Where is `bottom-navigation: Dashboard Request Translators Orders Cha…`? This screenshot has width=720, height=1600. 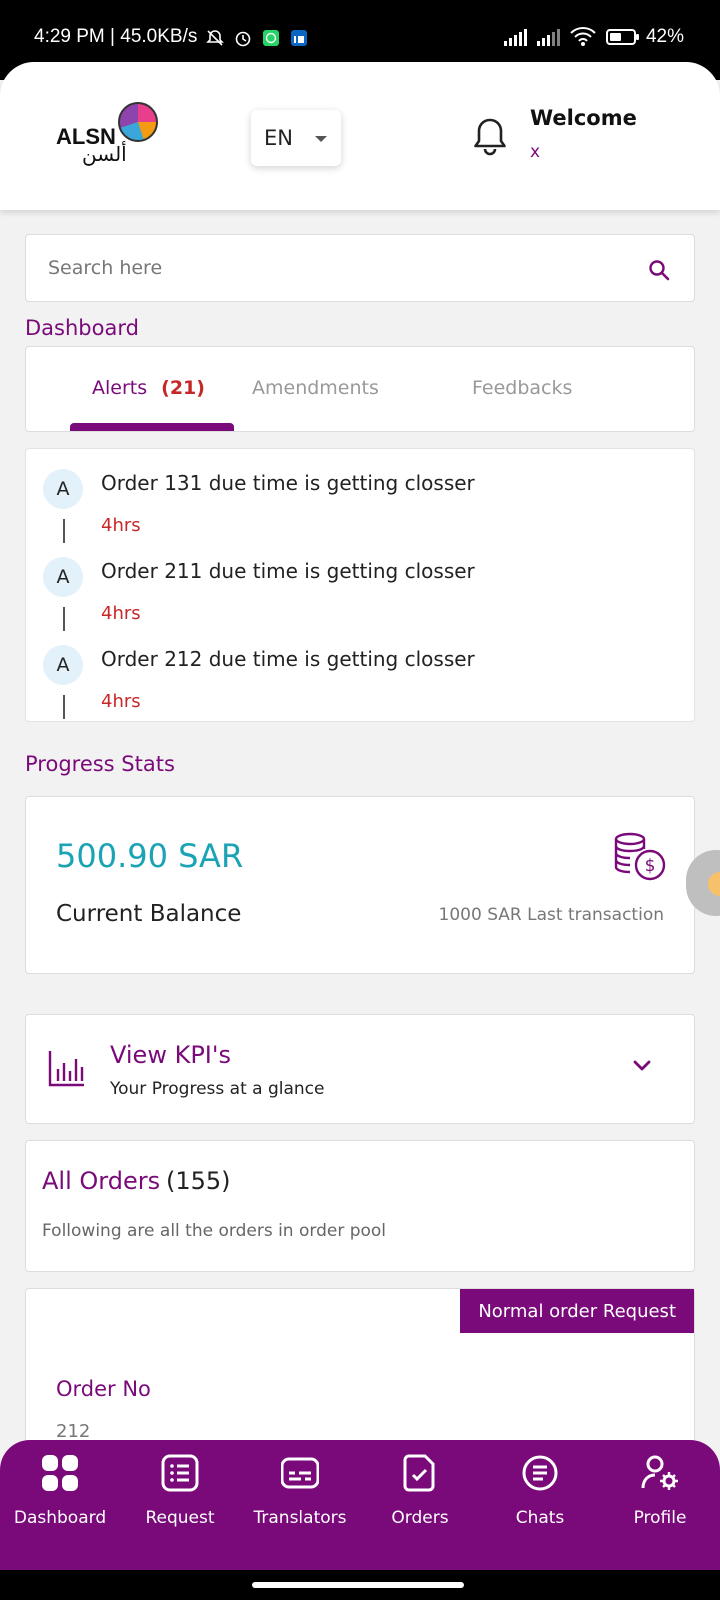
bottom-navigation: Dashboard Request Translators Orders Cha… is located at coordinates (360, 1505).